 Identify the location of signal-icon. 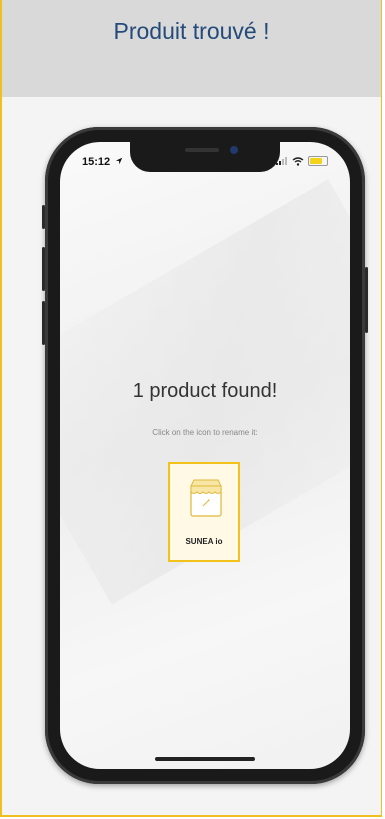
(281, 161).